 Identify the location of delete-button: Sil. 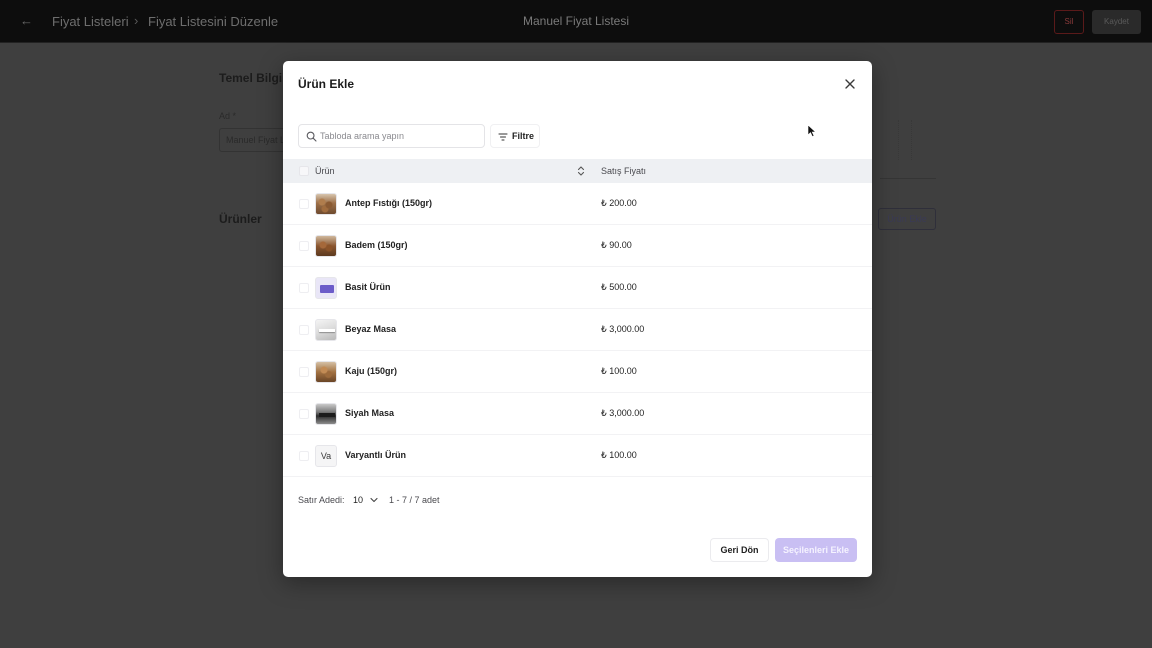
(1069, 22).